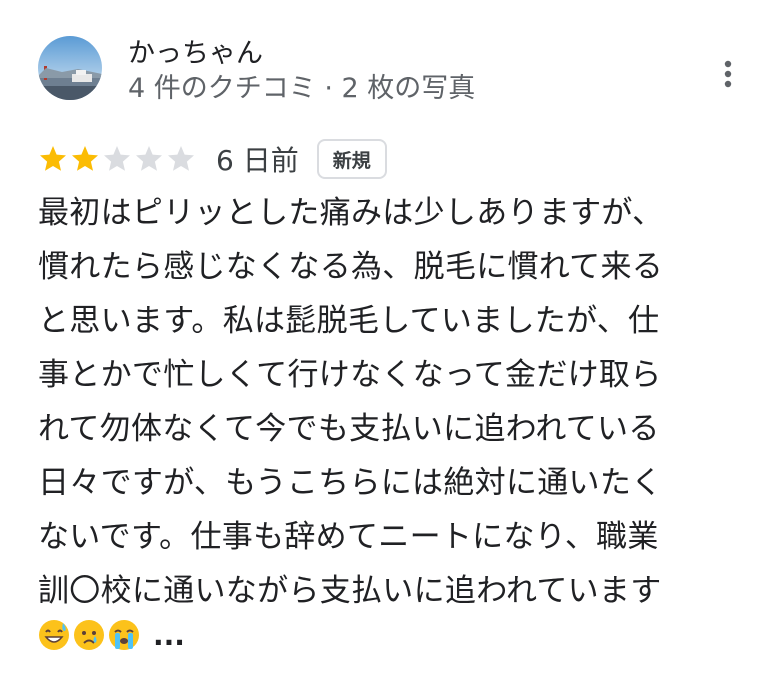 This screenshot has height=678, width=784. Describe the element at coordinates (349, 429) in the screenshot. I see `review-text-line: れて勿体なくて今でも支払いに追われている` at that location.